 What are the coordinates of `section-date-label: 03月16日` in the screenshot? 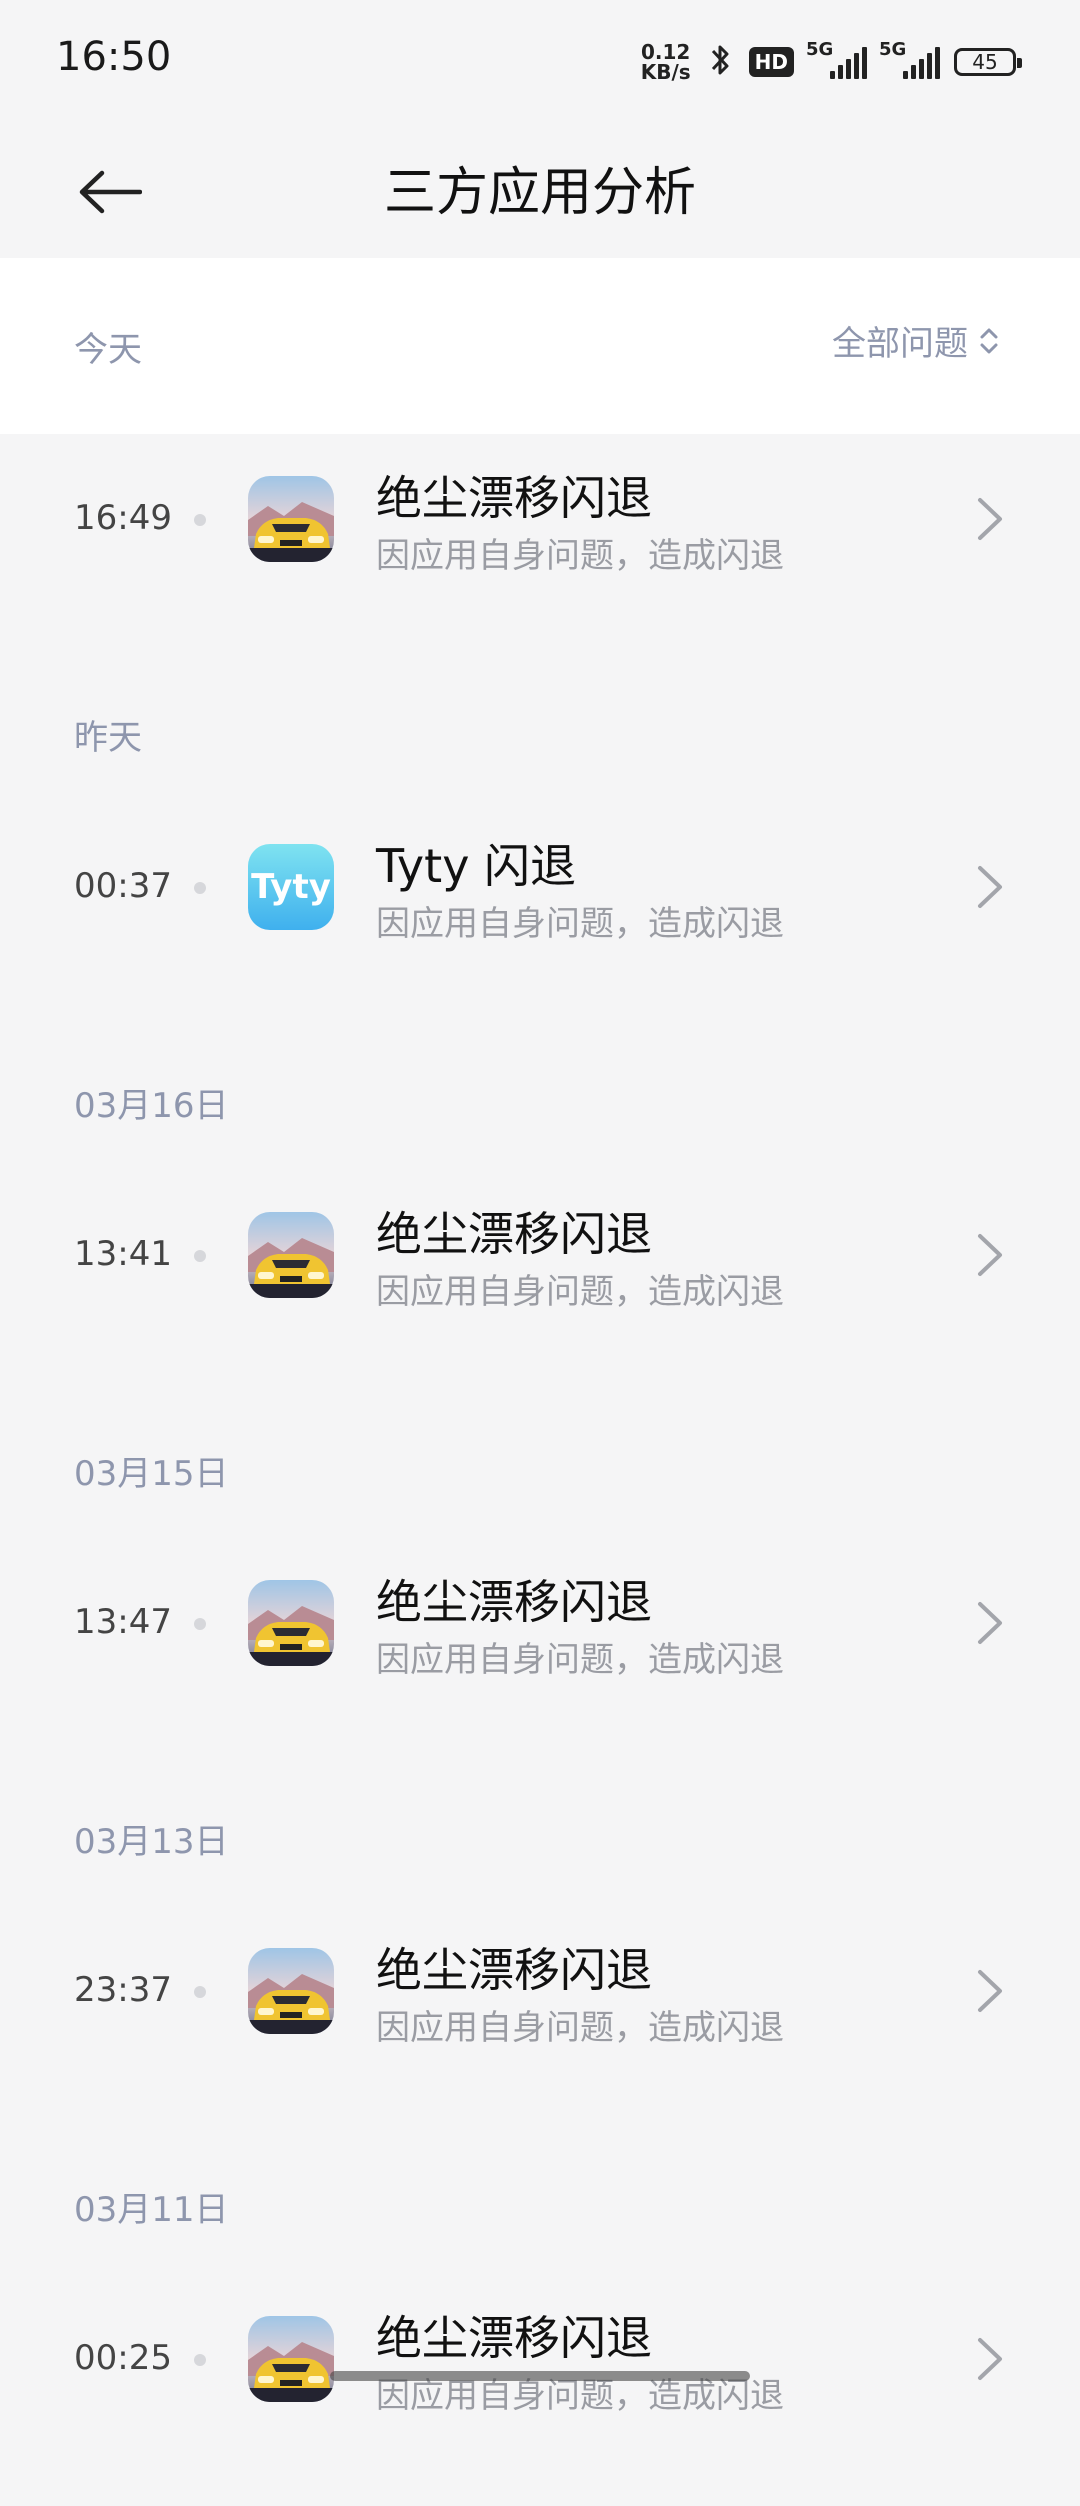 It's located at (151, 1106).